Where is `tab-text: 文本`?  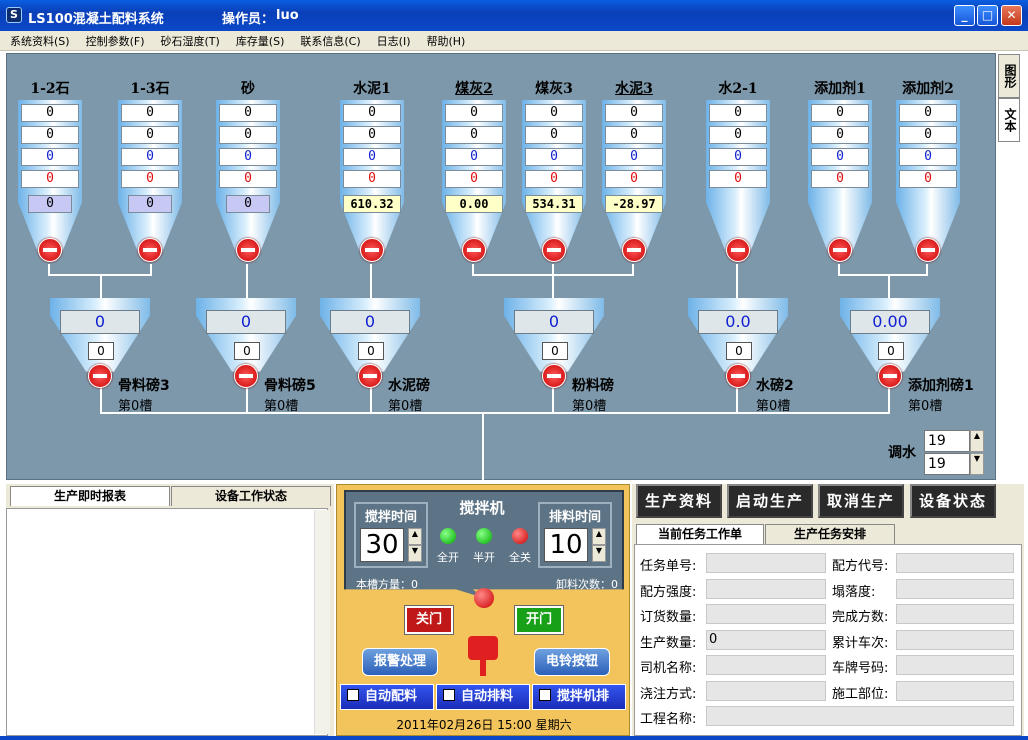 tab-text: 文本 is located at coordinates (1009, 120).